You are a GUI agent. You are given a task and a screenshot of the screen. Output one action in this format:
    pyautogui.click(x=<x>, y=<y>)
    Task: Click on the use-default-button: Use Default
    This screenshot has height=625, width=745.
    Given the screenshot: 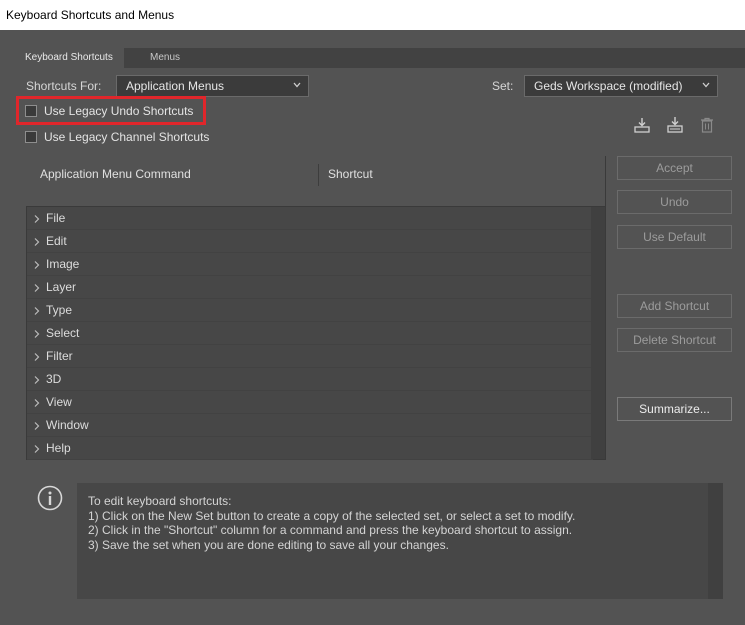 What is the action you would take?
    pyautogui.click(x=674, y=237)
    